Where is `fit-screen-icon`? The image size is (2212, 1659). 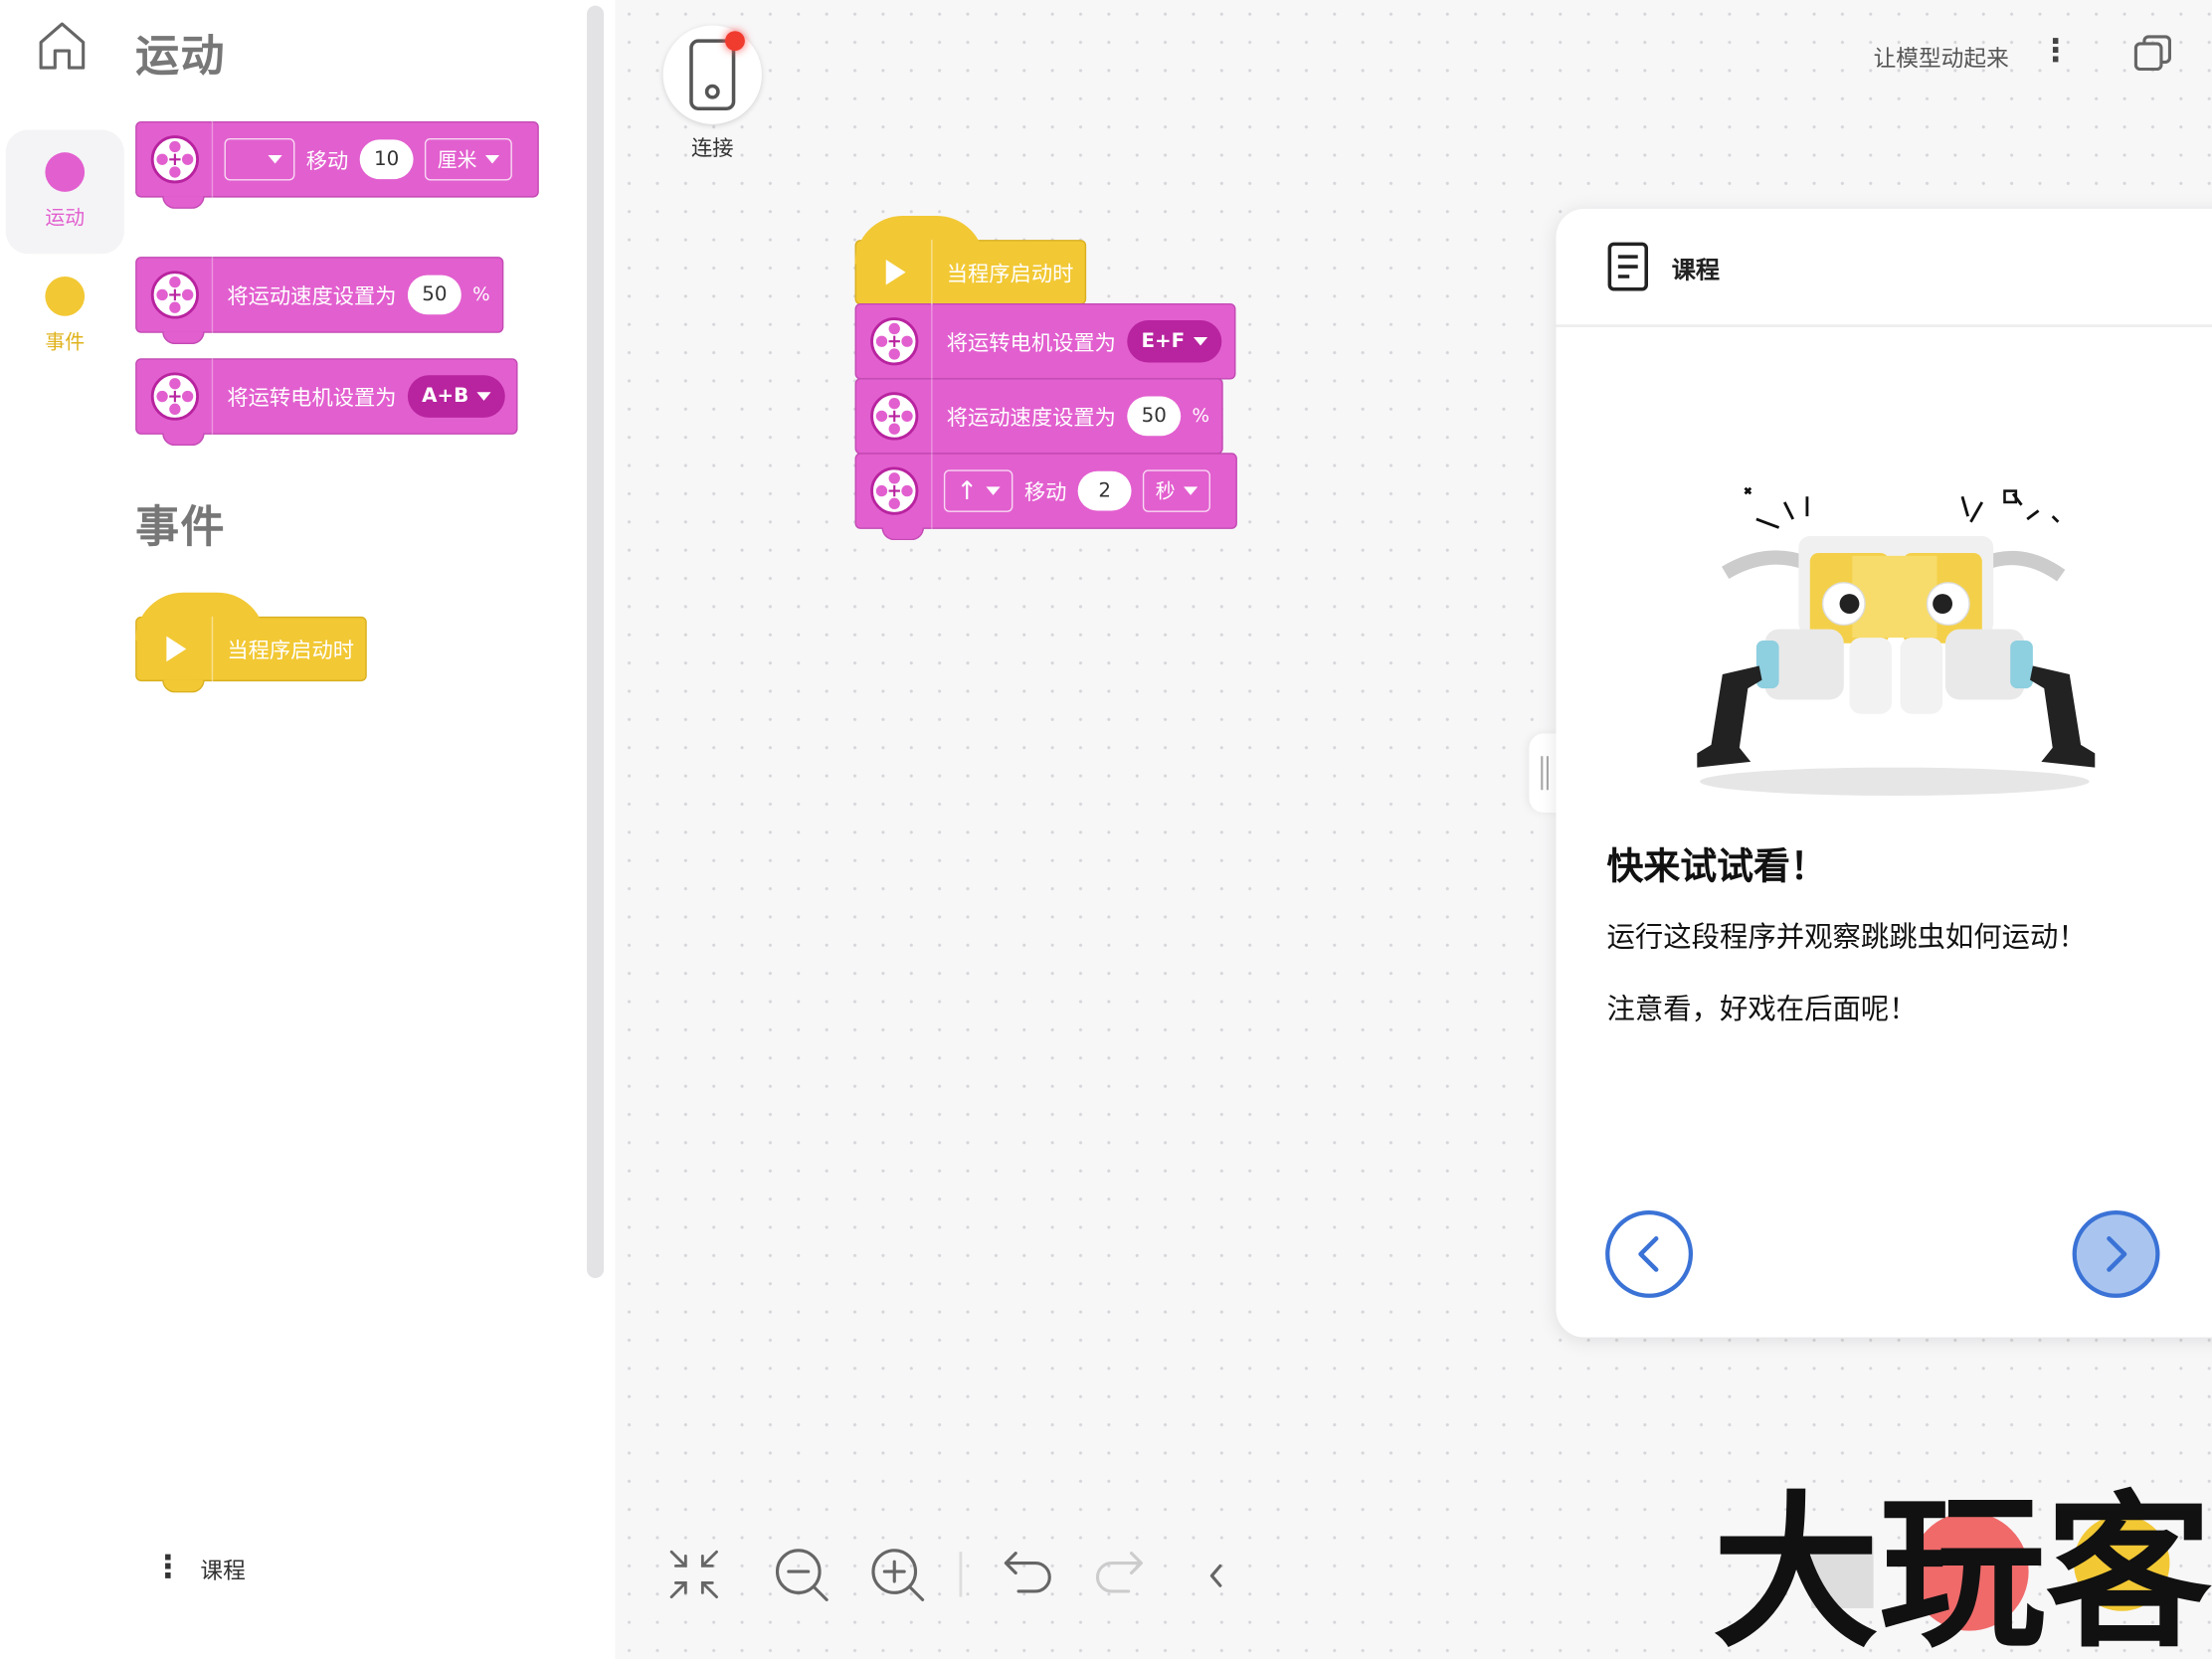
fit-screen-icon is located at coordinates (693, 1574).